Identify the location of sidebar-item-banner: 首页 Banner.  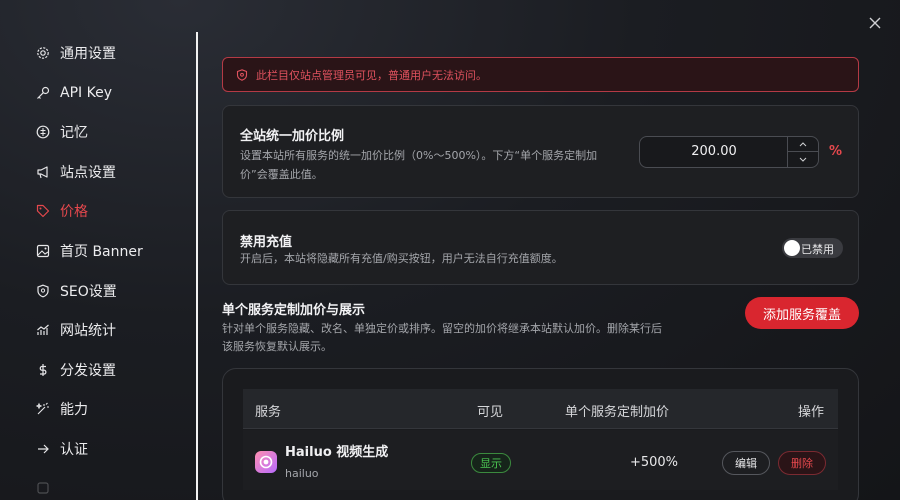
(89, 251).